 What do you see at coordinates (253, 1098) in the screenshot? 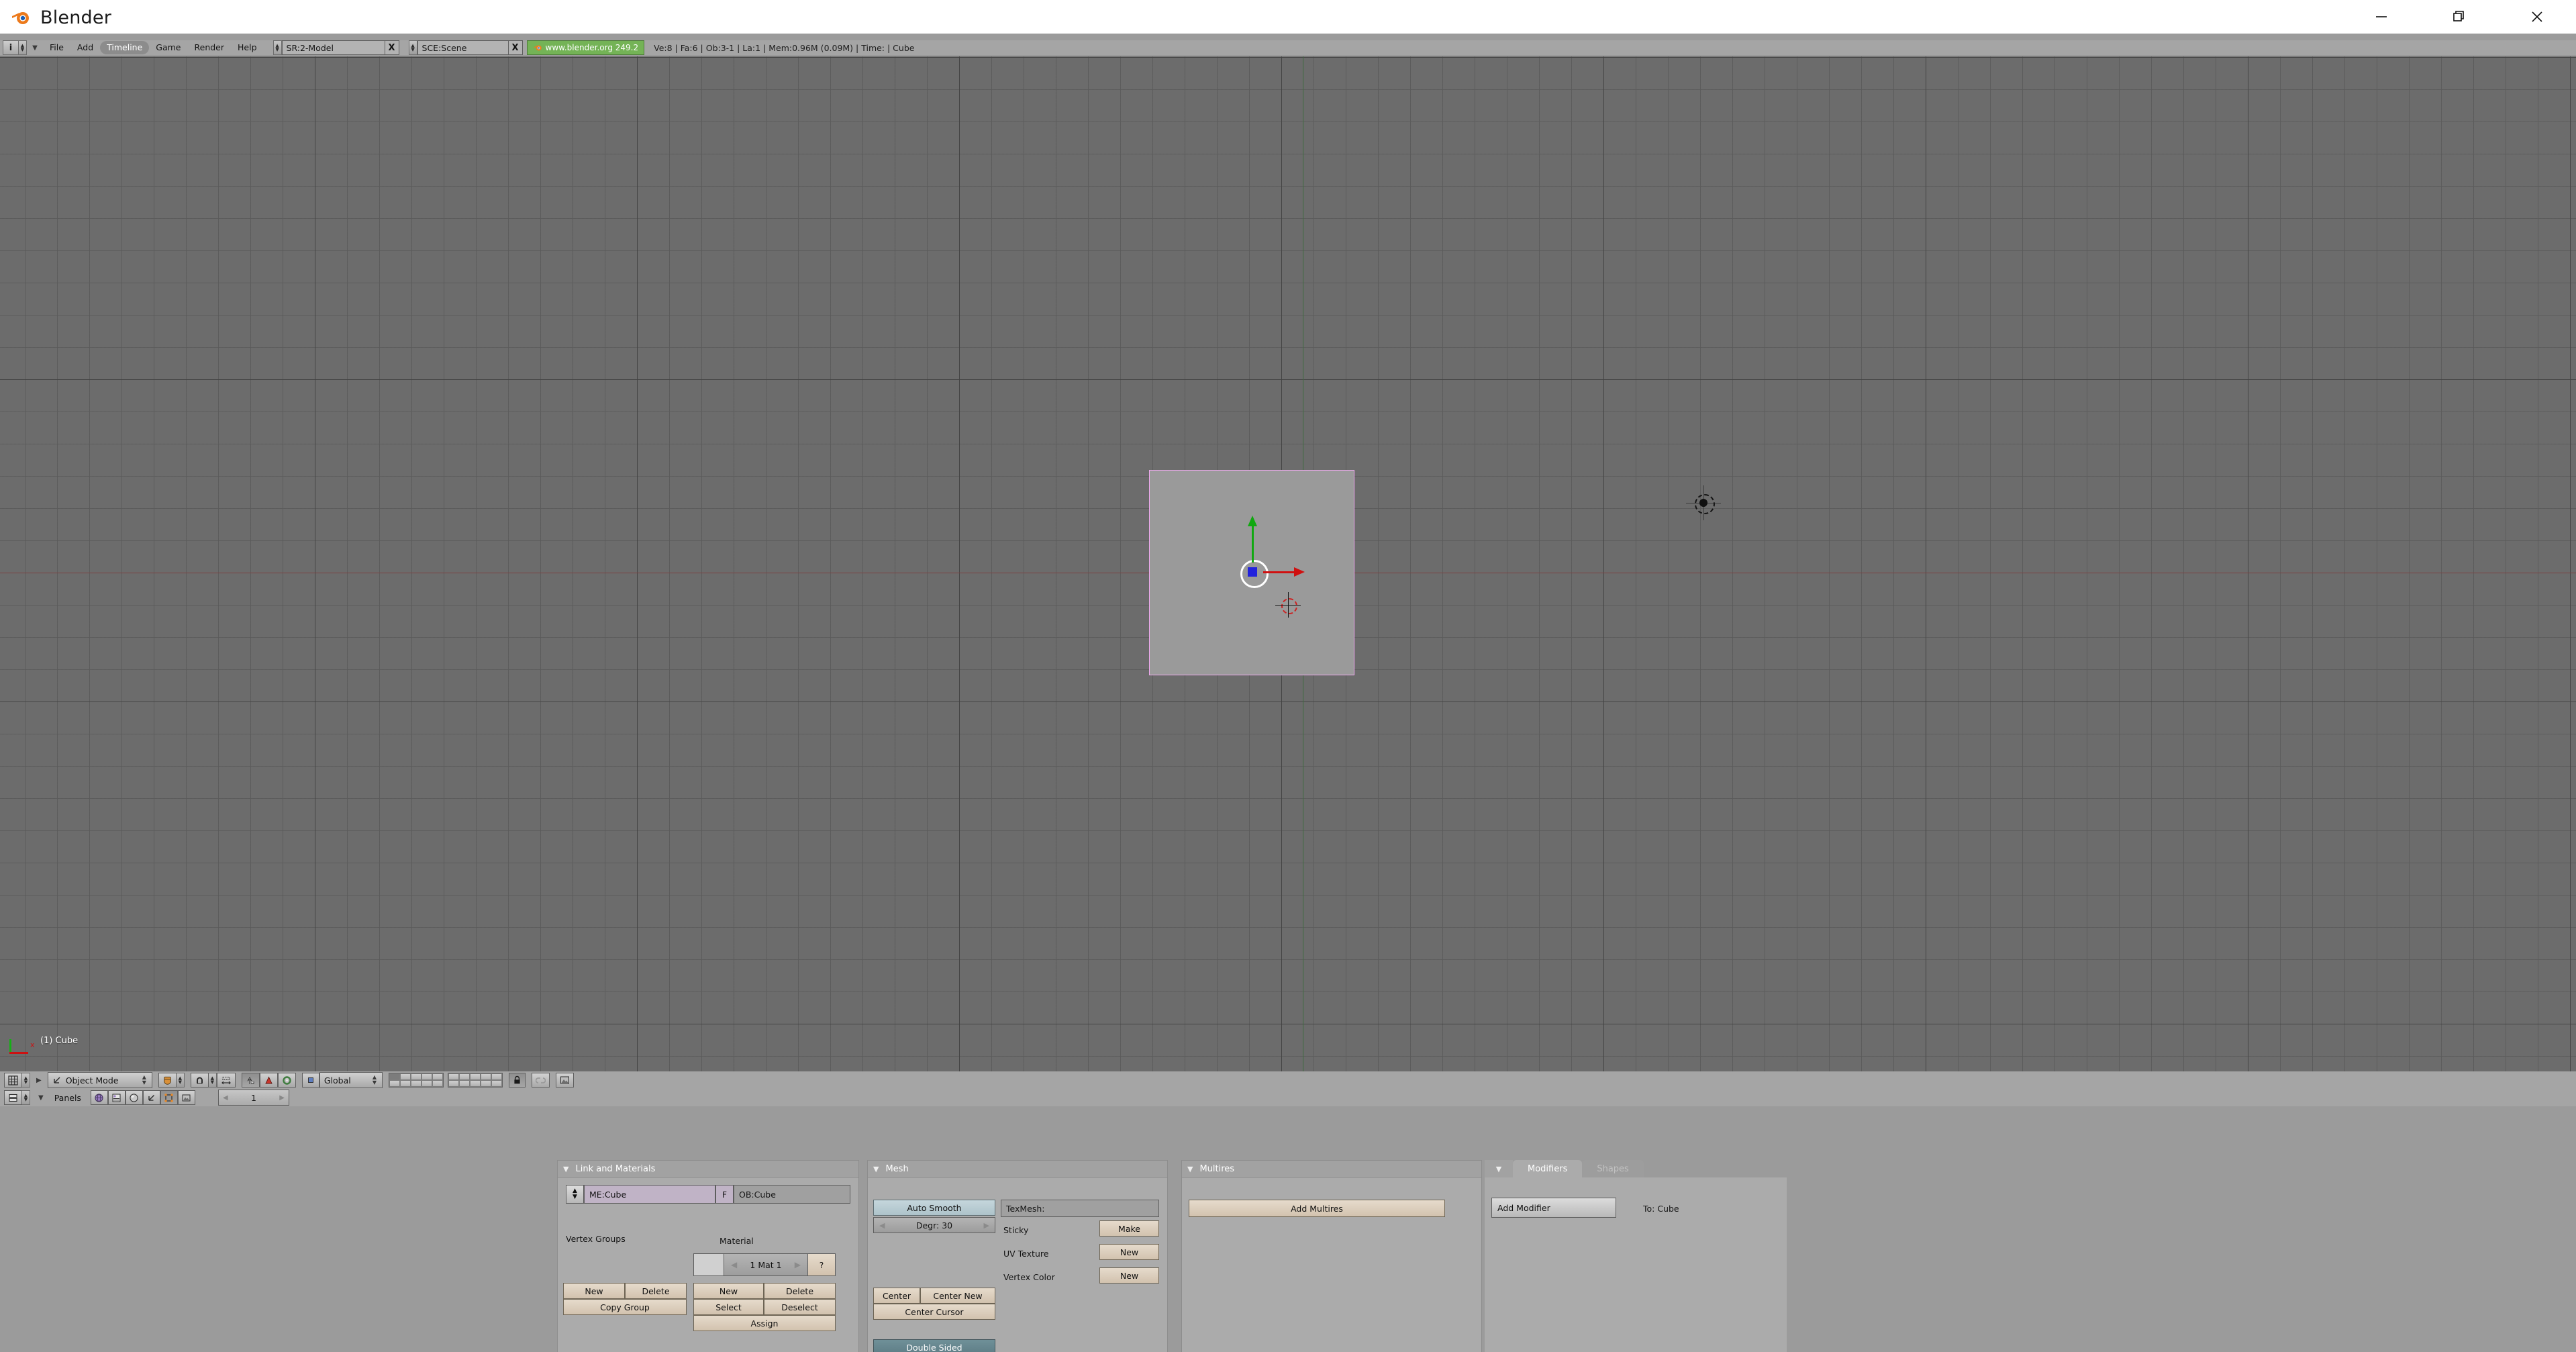
I see `panel-page-selector: ◀ 1 ▶` at bounding box center [253, 1098].